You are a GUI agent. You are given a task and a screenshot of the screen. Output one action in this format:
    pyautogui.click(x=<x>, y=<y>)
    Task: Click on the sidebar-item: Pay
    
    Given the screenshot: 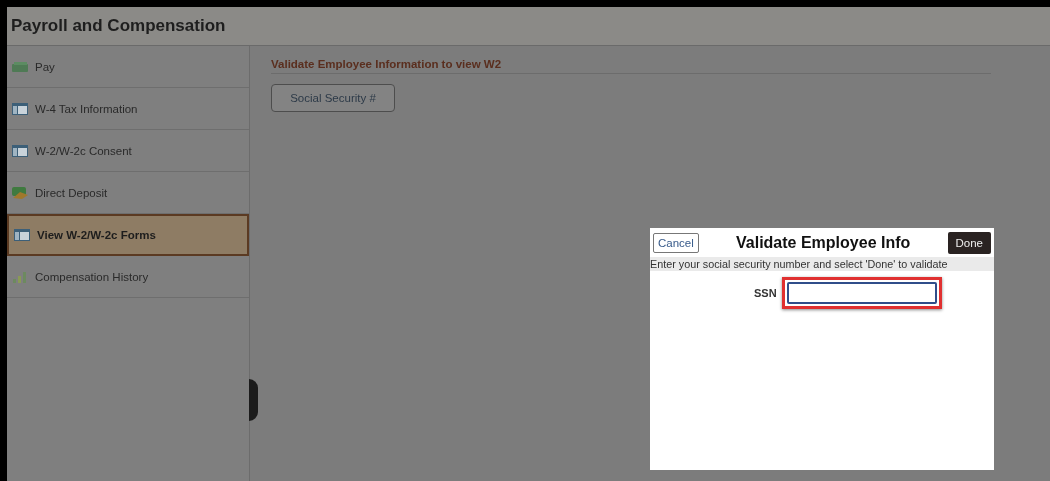 What is the action you would take?
    pyautogui.click(x=128, y=67)
    